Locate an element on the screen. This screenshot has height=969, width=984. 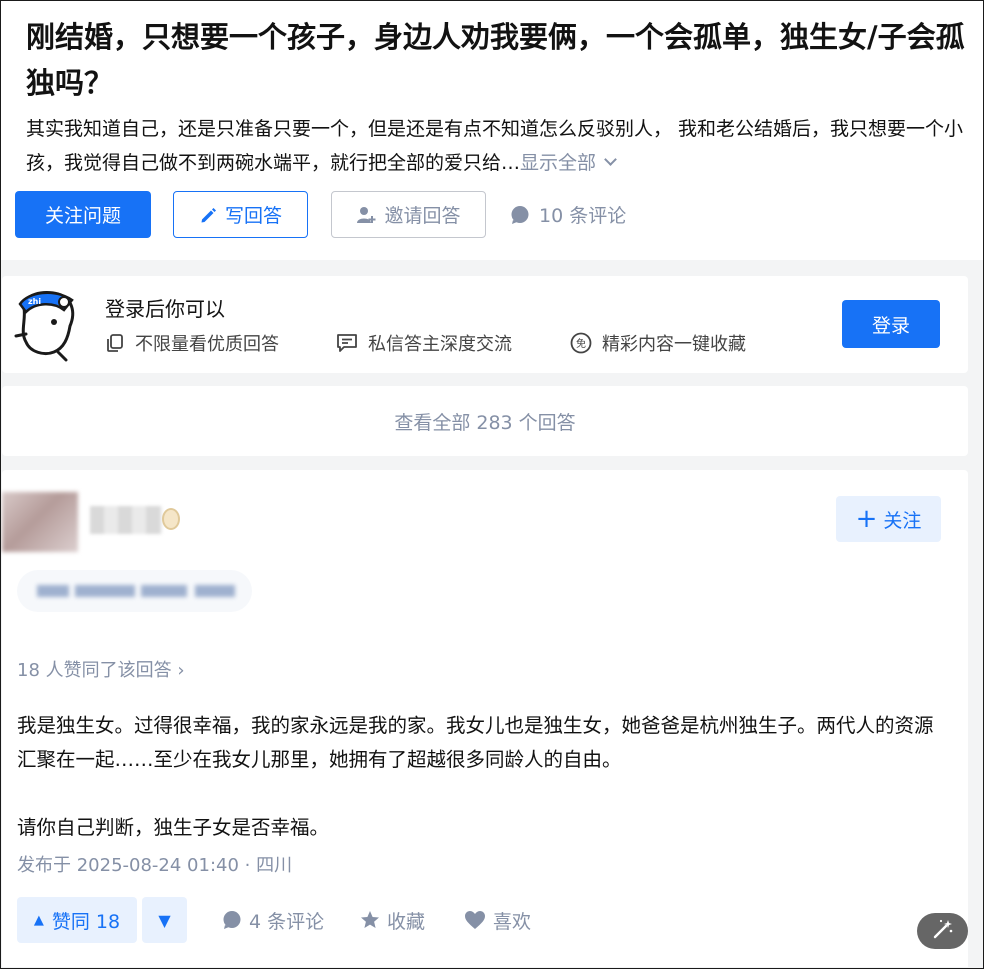
feature-private-message: 私信答主深度交流 is located at coordinates (424, 343).